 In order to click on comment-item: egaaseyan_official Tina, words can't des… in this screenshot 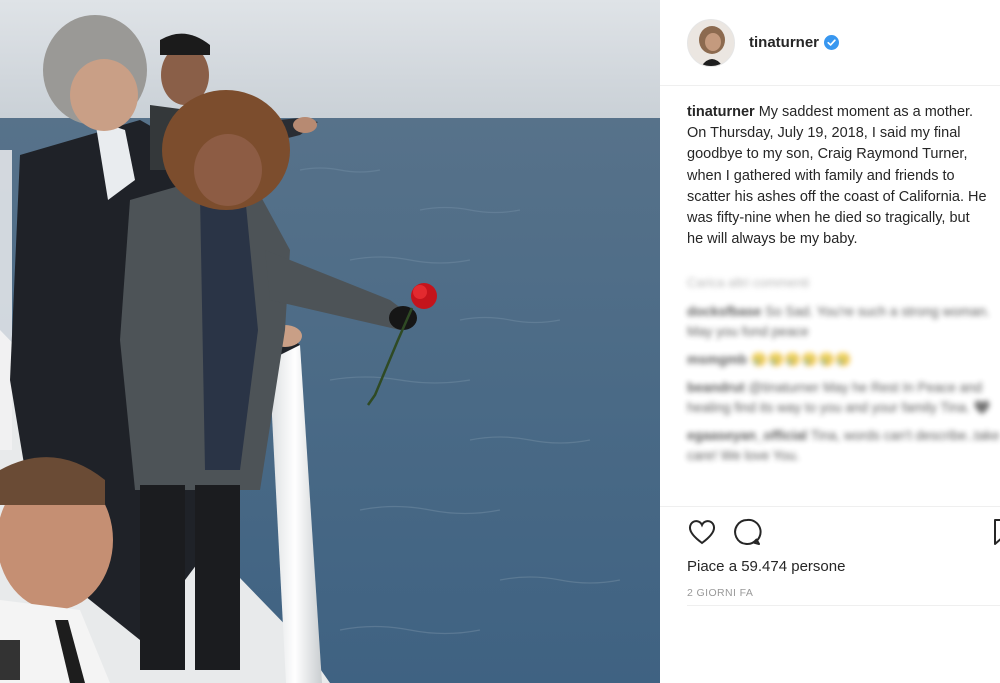, I will do `click(843, 446)`.